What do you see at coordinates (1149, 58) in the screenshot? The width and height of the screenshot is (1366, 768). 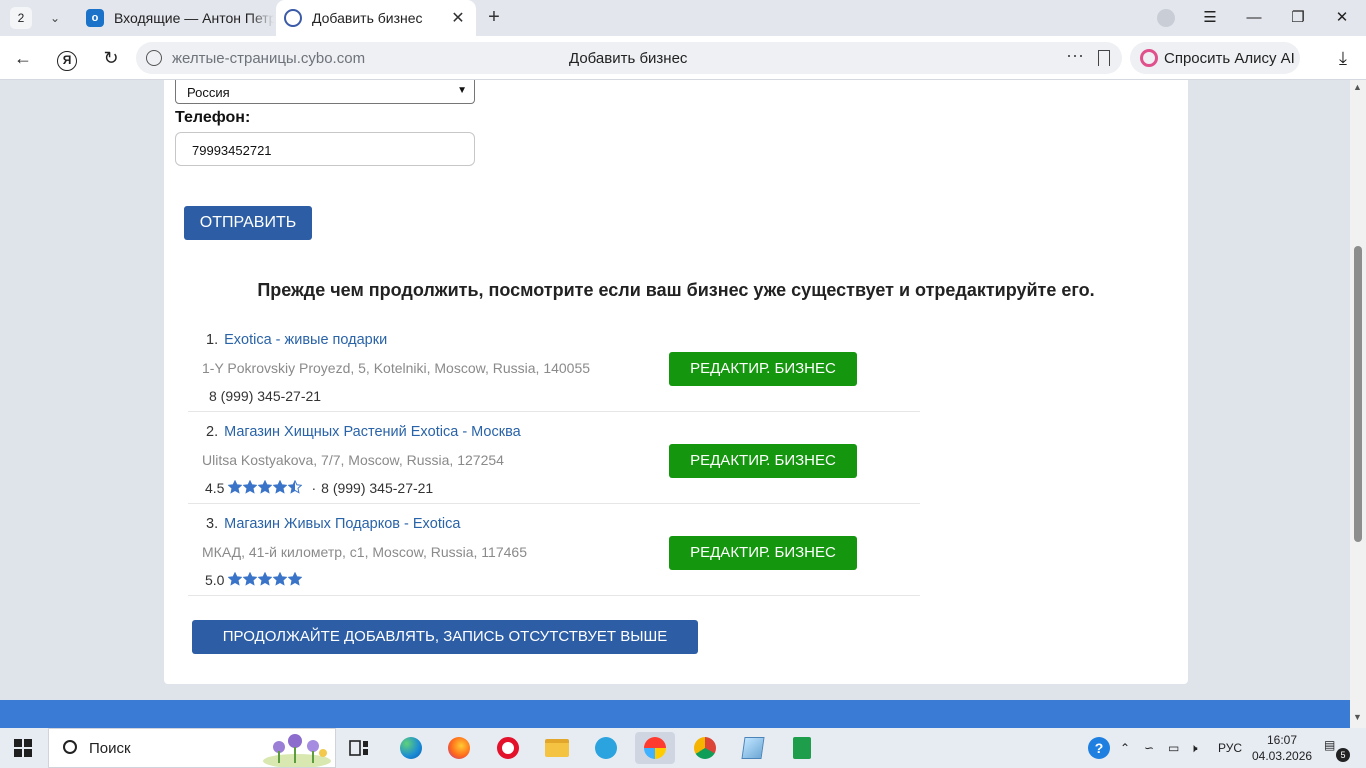 I see `alice-icon` at bounding box center [1149, 58].